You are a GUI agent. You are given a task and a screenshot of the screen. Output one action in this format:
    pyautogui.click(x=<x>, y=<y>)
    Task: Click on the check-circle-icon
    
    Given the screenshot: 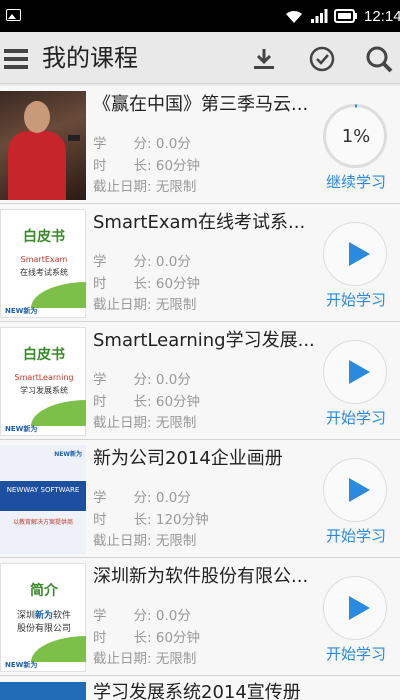 What is the action you would take?
    pyautogui.click(x=322, y=59)
    